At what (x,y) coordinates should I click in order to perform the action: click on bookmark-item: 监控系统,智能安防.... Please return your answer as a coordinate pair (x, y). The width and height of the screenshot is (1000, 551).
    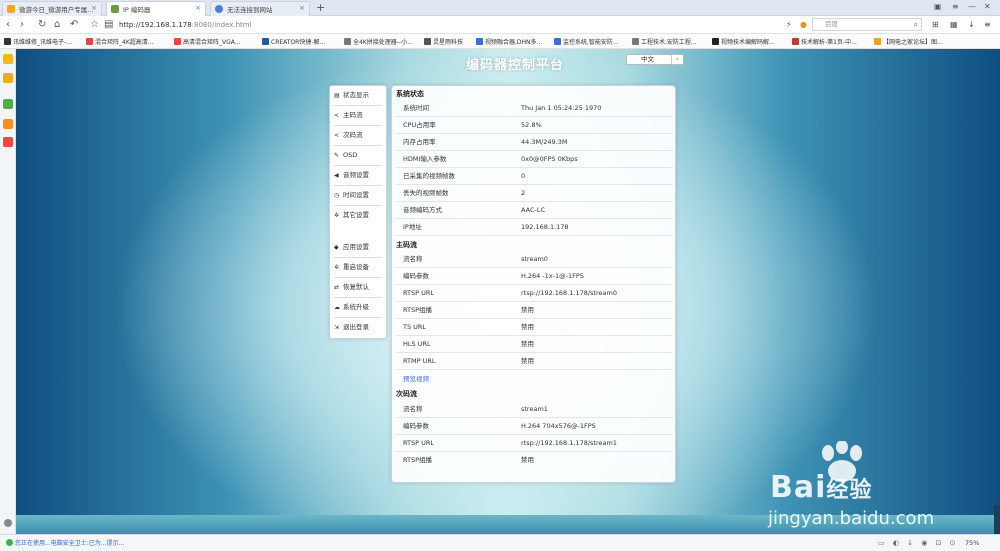
    Looking at the image, I should click on (586, 41).